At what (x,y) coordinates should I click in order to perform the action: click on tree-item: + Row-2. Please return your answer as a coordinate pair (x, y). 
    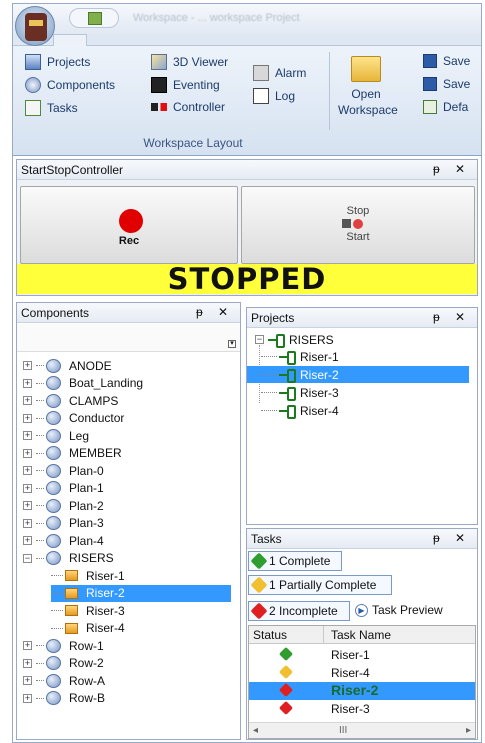
    Looking at the image, I should click on (65, 663).